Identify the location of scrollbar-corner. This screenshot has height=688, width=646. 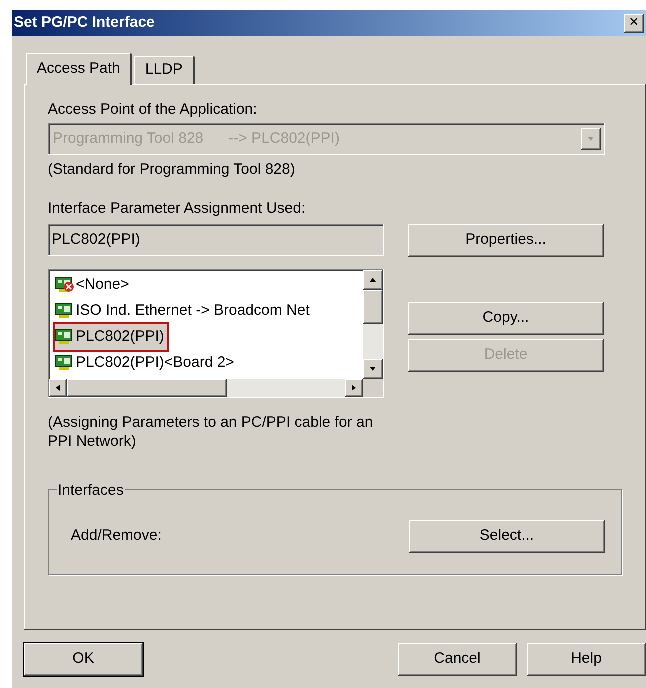
(373, 388).